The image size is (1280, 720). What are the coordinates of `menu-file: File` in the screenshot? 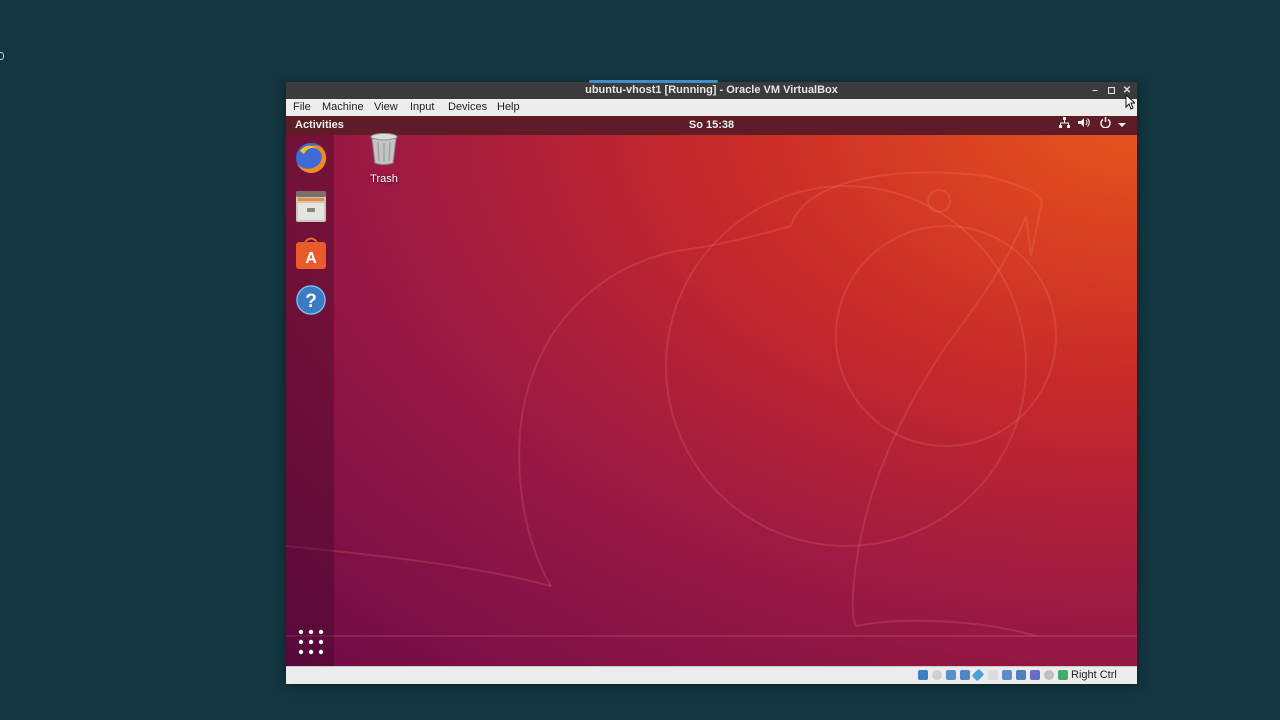 It's located at (302, 107).